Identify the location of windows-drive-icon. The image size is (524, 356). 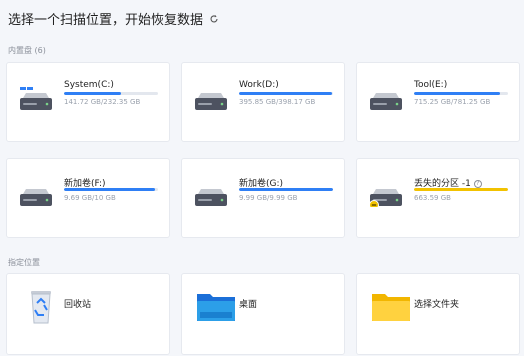
(36, 98).